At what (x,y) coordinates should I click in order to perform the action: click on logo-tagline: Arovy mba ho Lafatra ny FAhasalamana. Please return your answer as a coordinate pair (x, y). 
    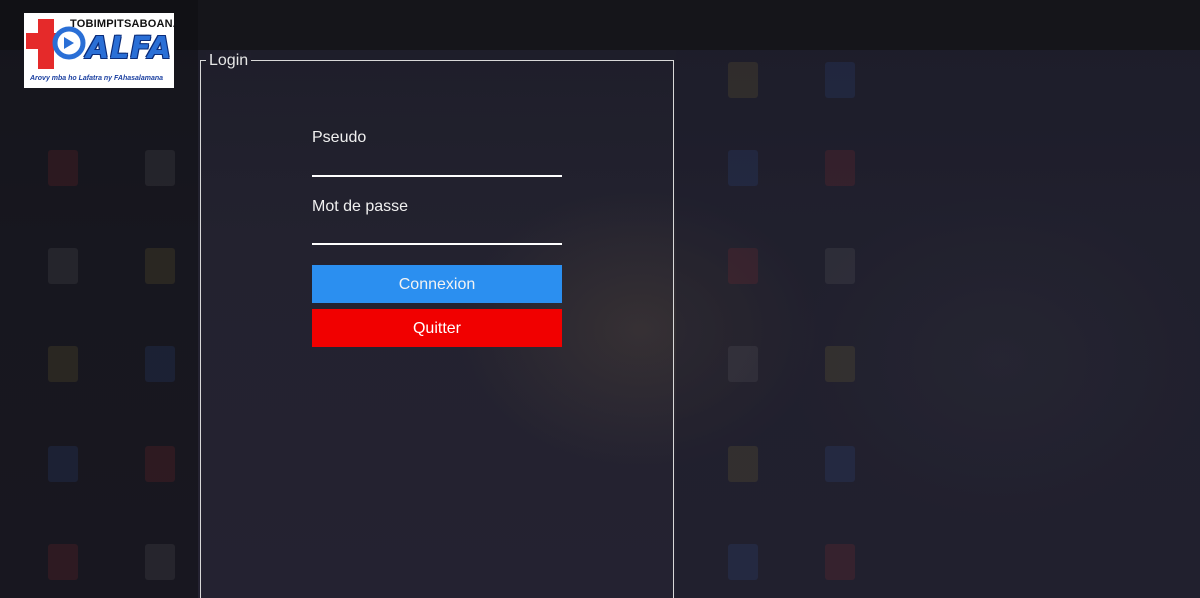
    Looking at the image, I should click on (97, 78).